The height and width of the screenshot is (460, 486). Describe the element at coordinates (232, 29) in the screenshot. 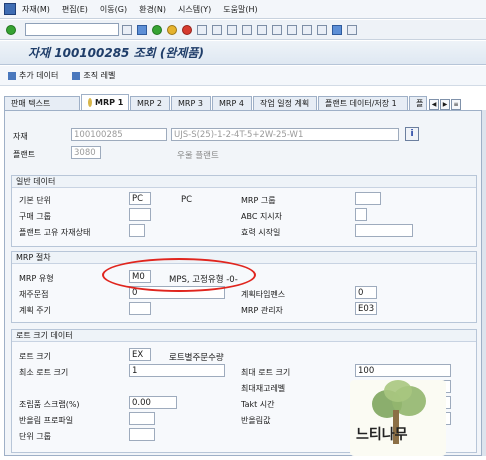

I see `find-next-icon` at that location.